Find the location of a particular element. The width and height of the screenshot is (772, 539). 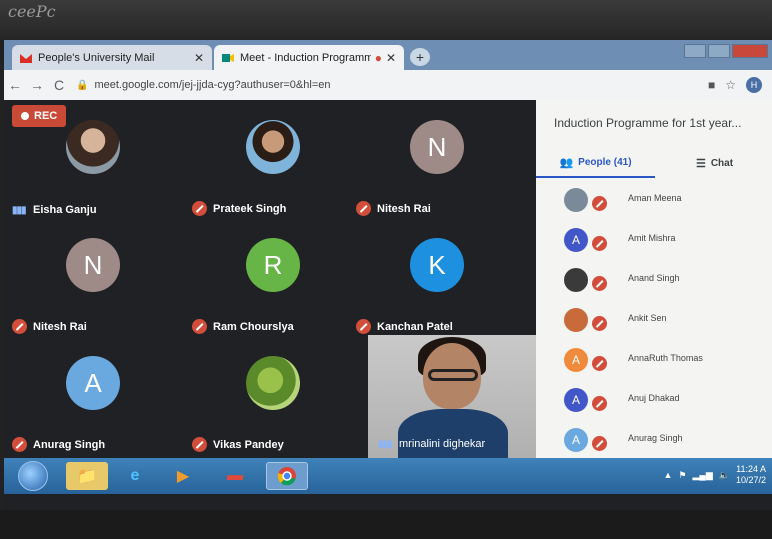

new-tab-button: + is located at coordinates (420, 57).